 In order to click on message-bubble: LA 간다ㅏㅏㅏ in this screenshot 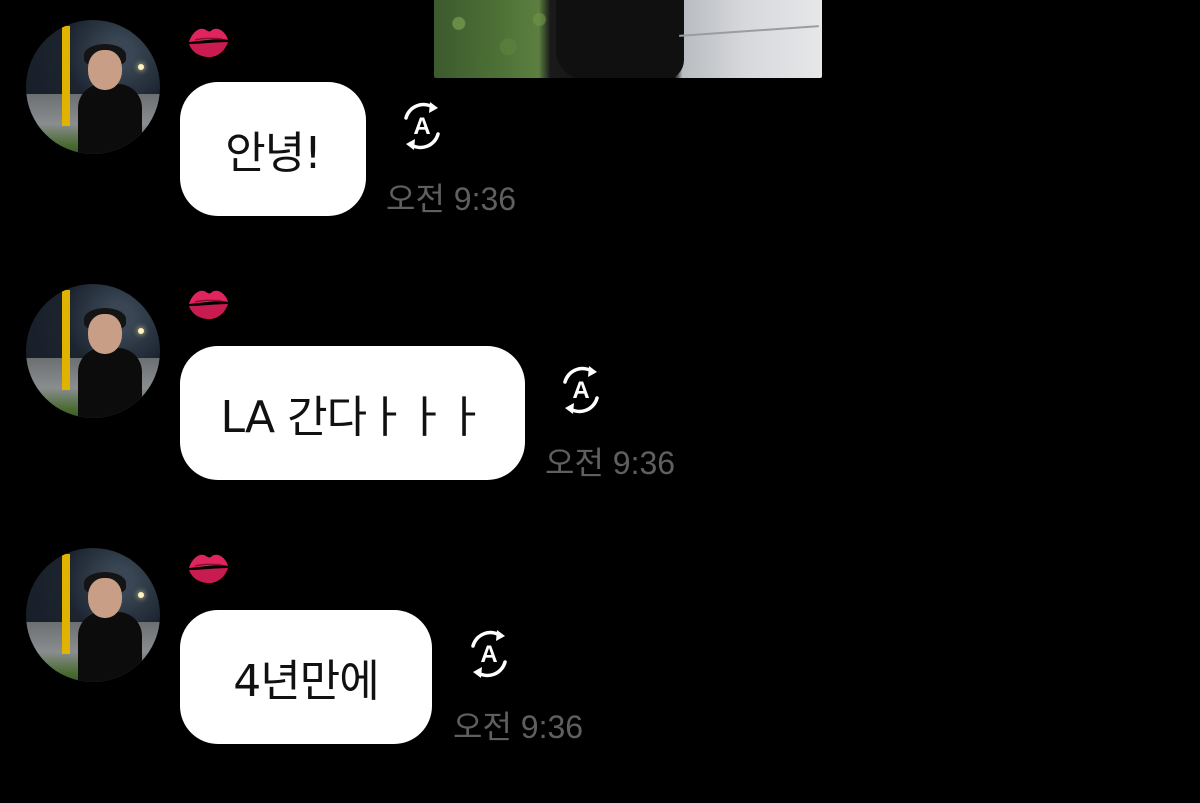, I will do `click(352, 413)`.